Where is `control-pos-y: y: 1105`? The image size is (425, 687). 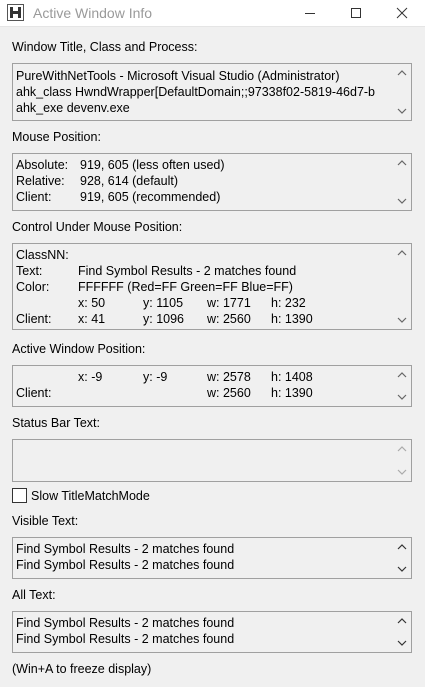
control-pos-y: y: 1105 is located at coordinates (163, 303).